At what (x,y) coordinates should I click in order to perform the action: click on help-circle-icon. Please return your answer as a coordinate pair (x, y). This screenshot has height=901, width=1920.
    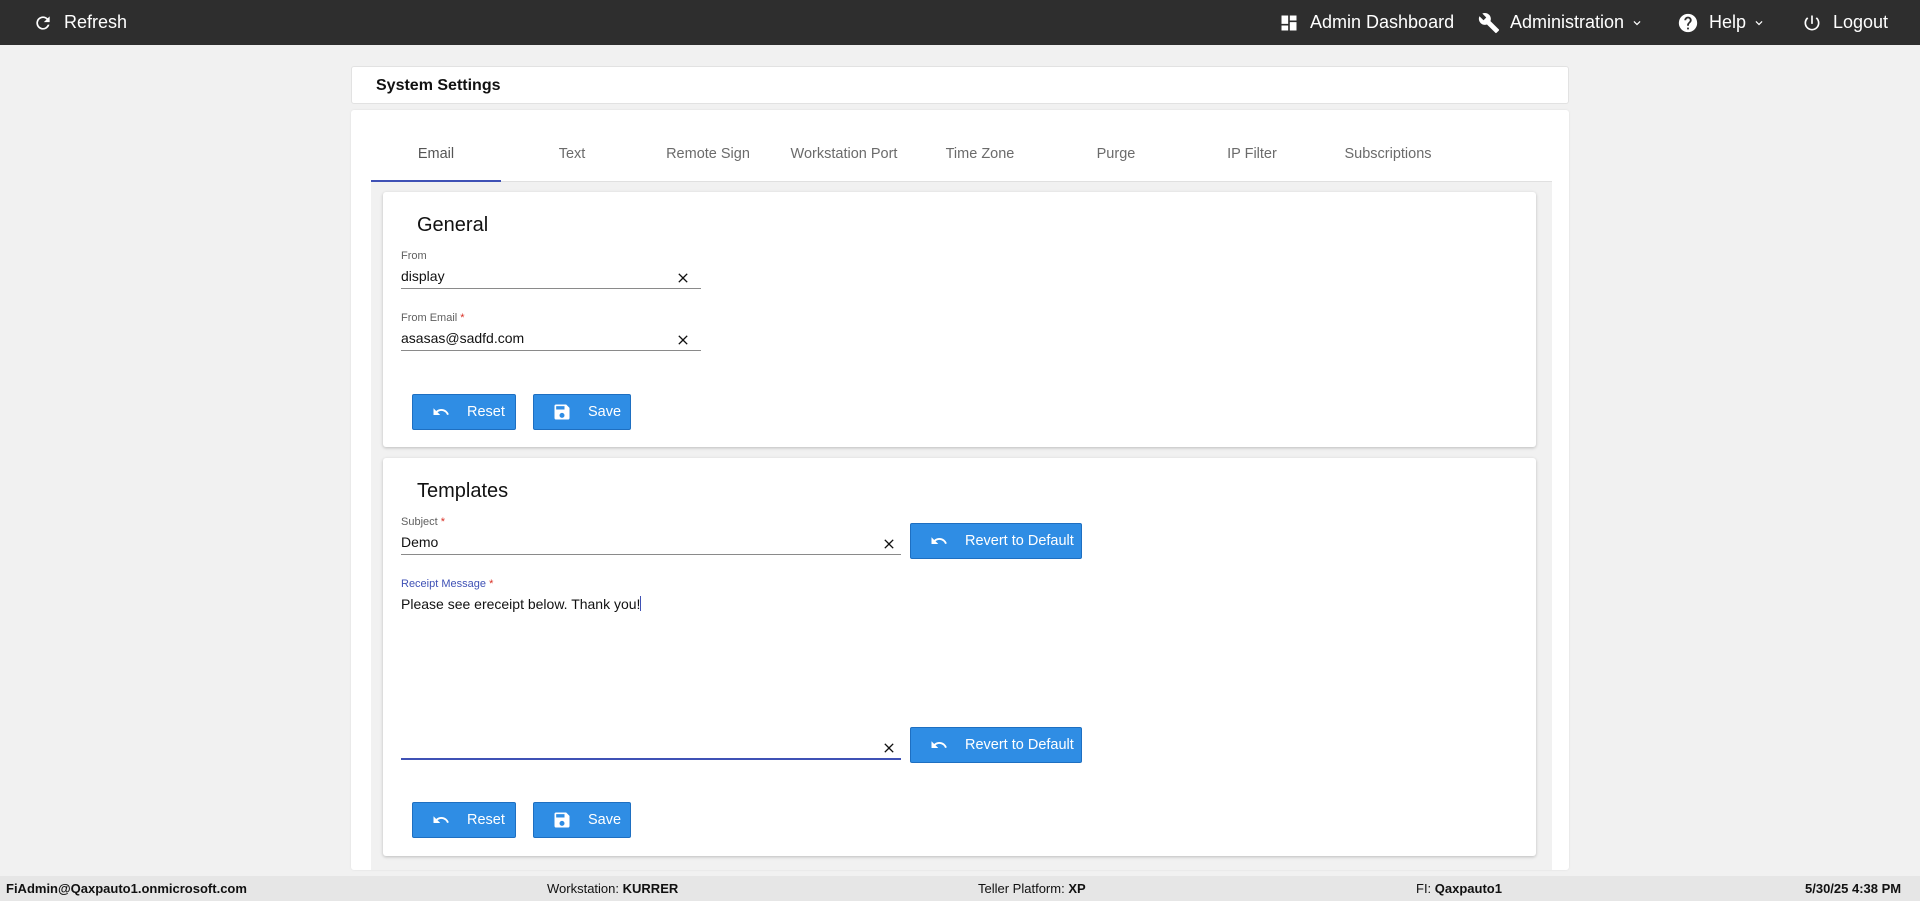
    Looking at the image, I should click on (1688, 23).